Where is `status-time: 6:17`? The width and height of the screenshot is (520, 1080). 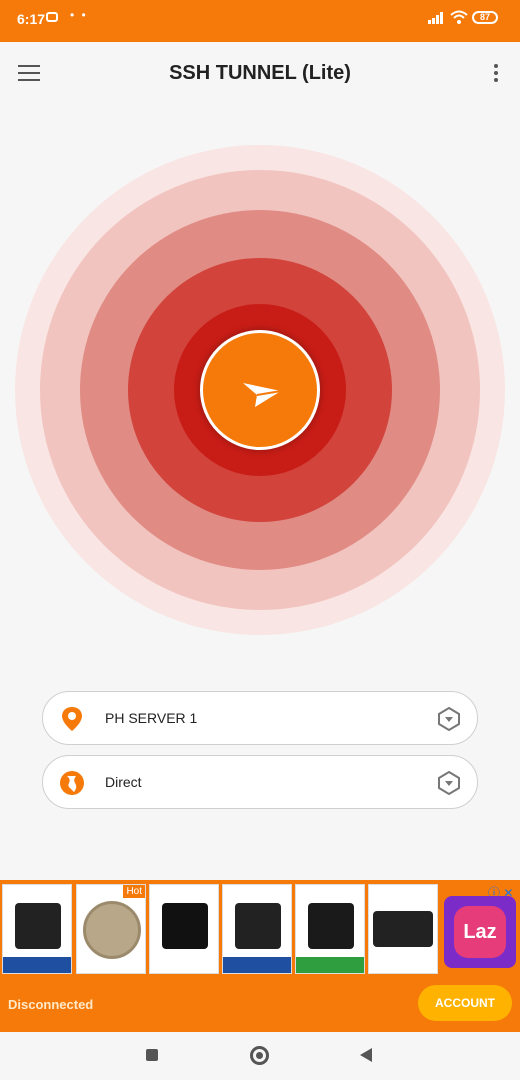 status-time: 6:17 is located at coordinates (31, 19).